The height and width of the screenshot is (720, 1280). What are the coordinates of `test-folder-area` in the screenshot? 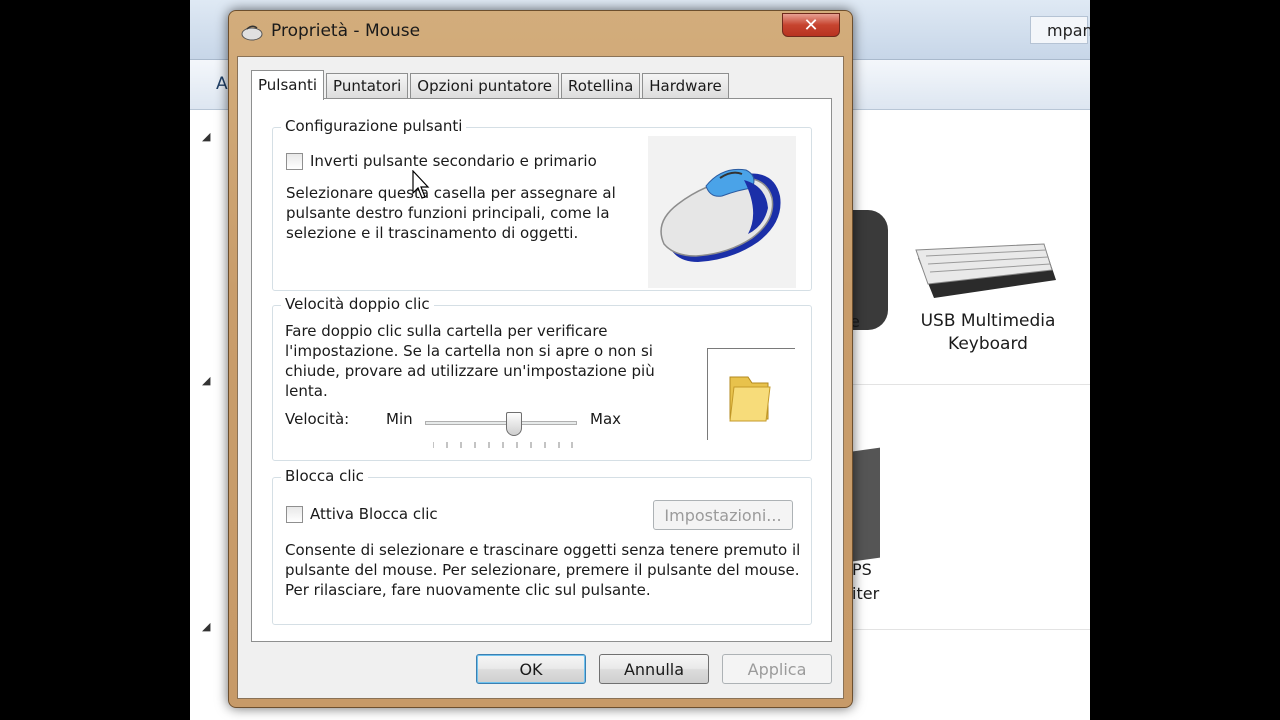 It's located at (751, 394).